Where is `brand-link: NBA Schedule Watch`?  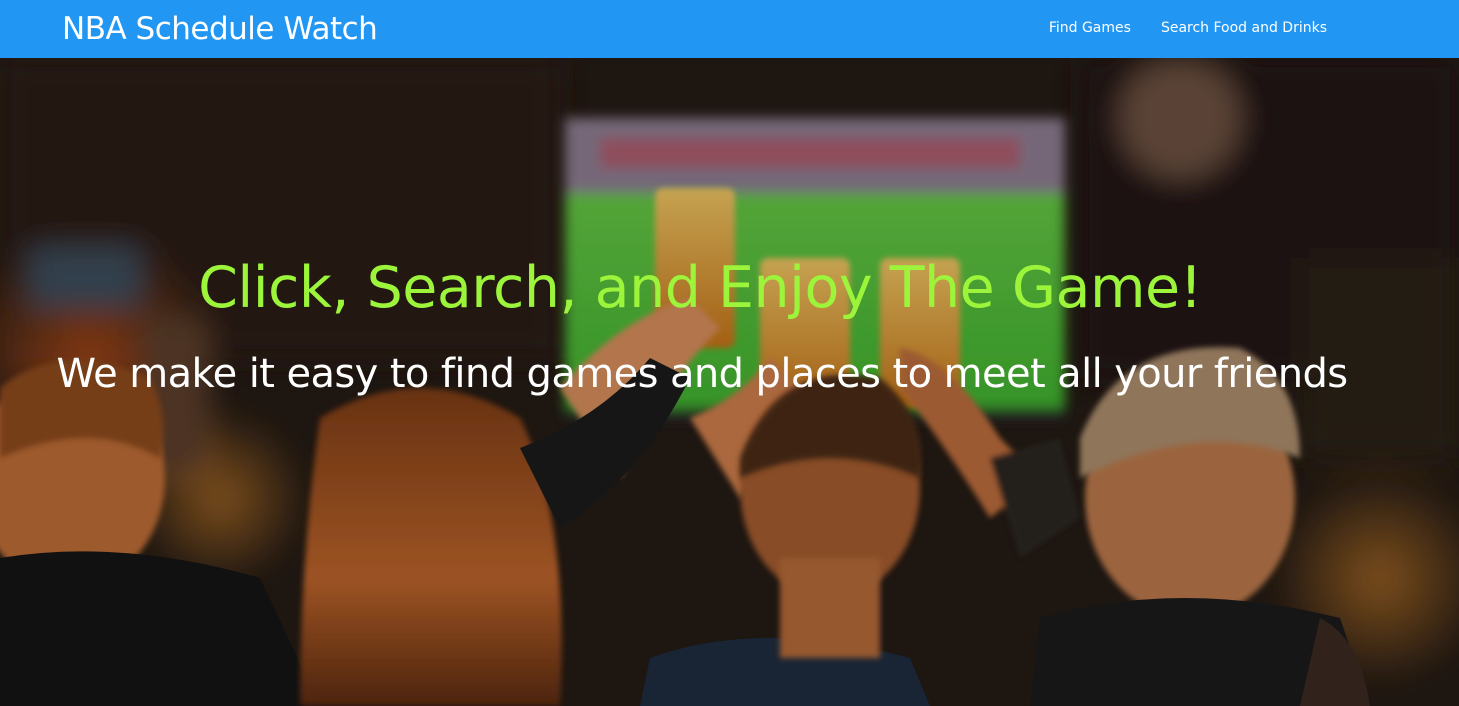
brand-link: NBA Schedule Watch is located at coordinates (220, 29).